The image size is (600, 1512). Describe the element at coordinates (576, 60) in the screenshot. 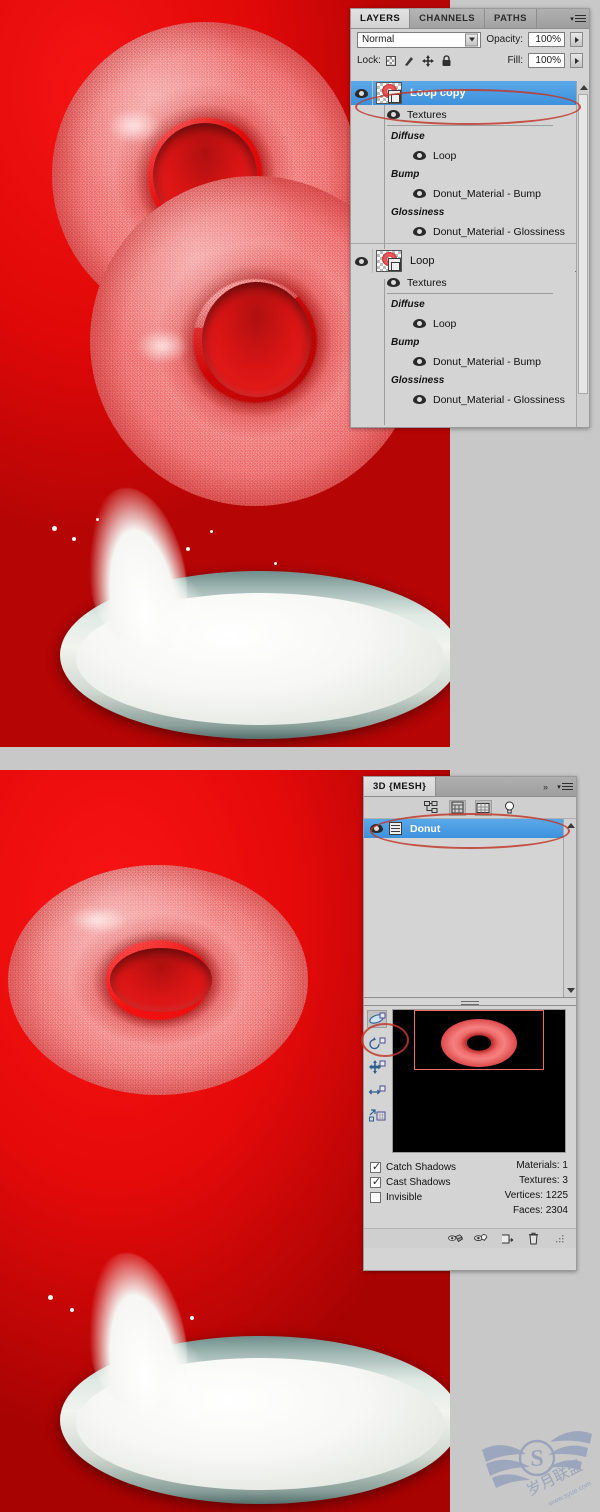

I see `fill-stepper` at that location.